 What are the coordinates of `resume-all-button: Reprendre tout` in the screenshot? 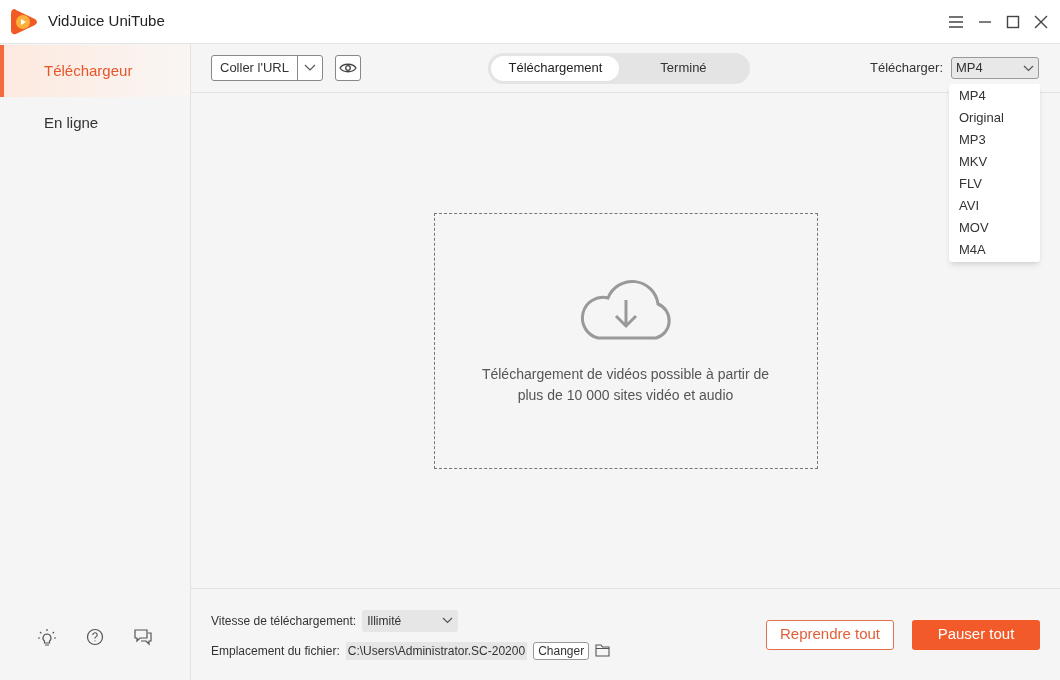 It's located at (830, 634).